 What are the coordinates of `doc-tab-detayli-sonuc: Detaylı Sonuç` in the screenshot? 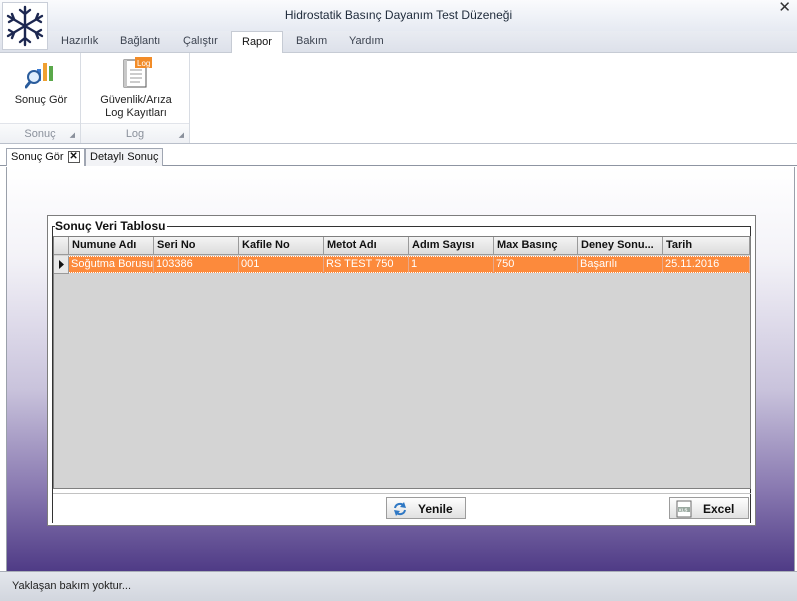 It's located at (124, 157).